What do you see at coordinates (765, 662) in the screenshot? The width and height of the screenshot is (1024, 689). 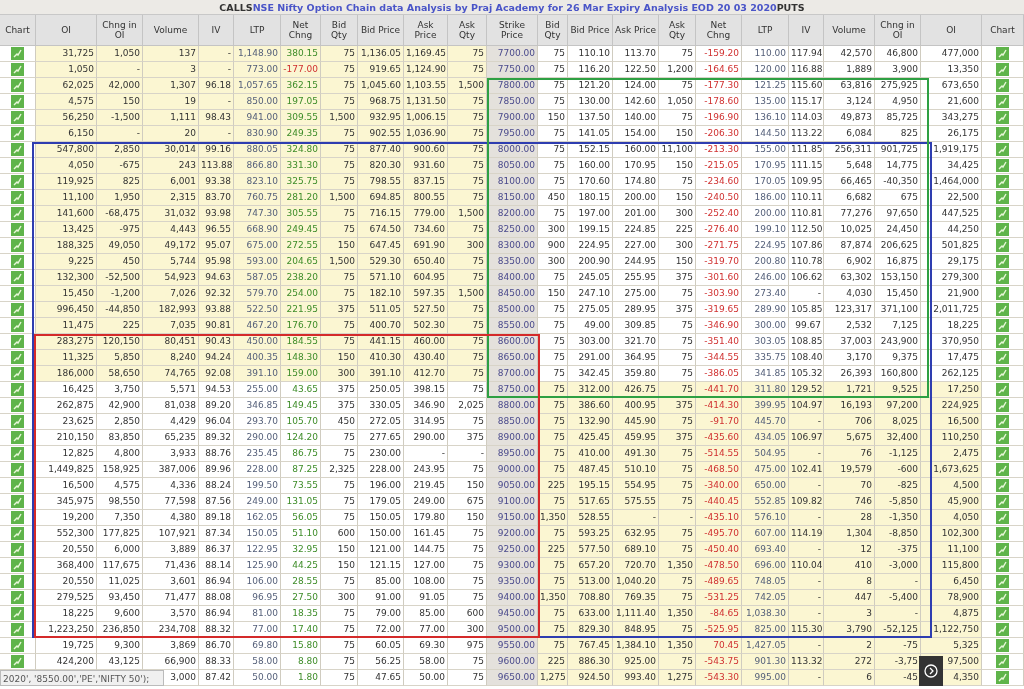 I see `table-cell: 901.30` at bounding box center [765, 662].